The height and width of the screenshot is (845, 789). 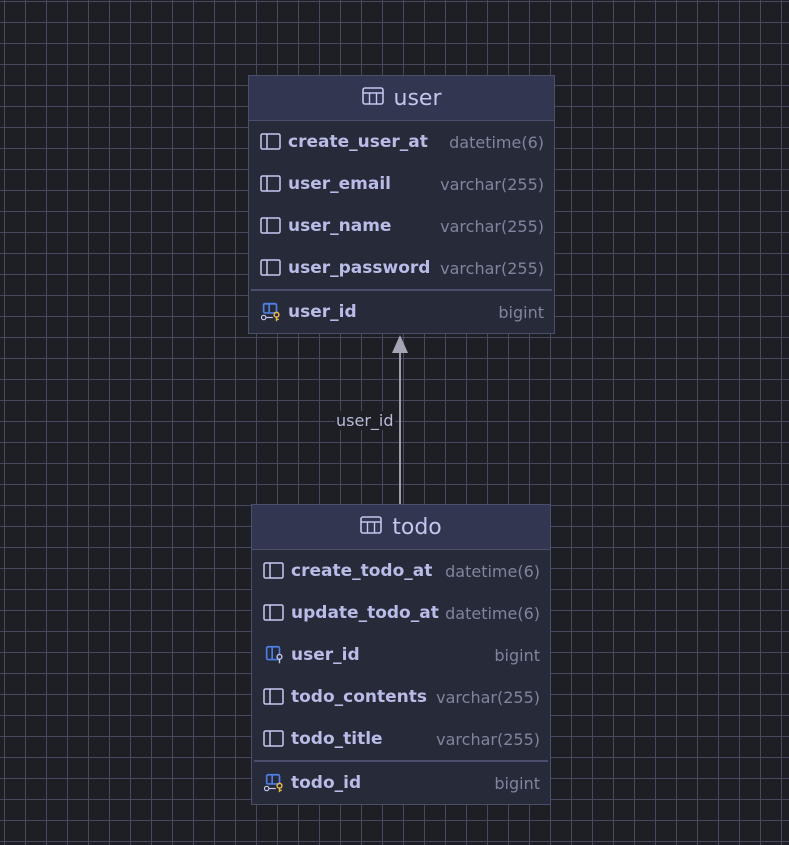 What do you see at coordinates (274, 655) in the screenshot?
I see `foreign-key-icon` at bounding box center [274, 655].